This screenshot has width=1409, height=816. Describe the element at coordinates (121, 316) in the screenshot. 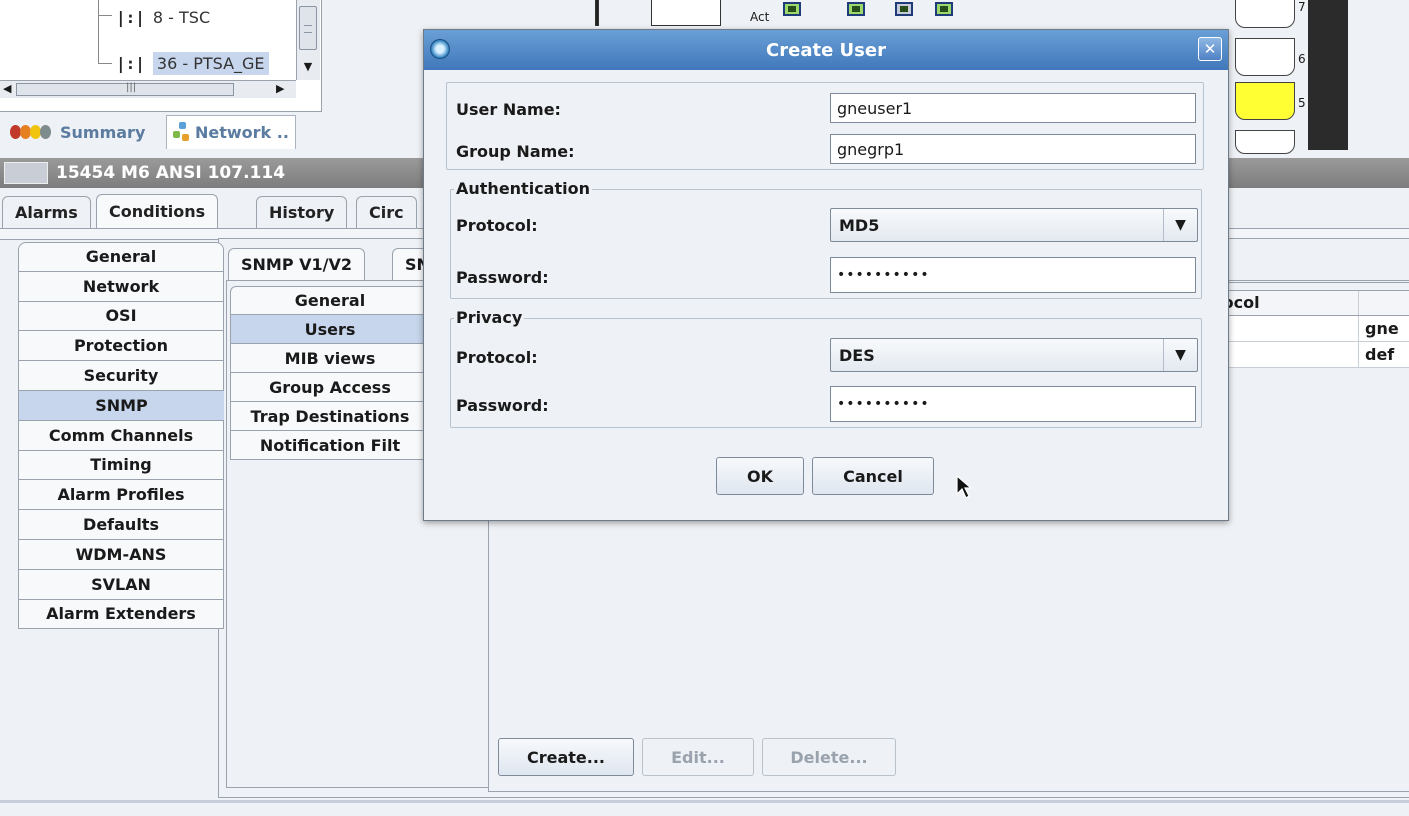

I see `prov-tab-osi: OSI` at that location.